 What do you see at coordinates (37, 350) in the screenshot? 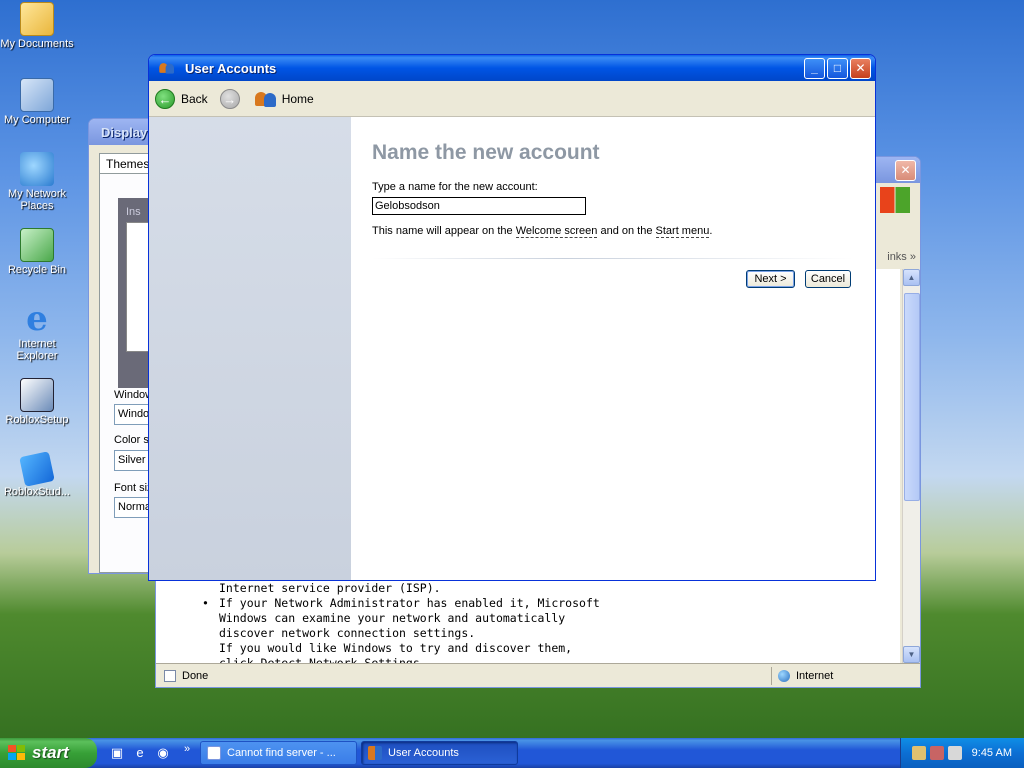
I see `desktop-icon-label: Internet Explorer` at bounding box center [37, 350].